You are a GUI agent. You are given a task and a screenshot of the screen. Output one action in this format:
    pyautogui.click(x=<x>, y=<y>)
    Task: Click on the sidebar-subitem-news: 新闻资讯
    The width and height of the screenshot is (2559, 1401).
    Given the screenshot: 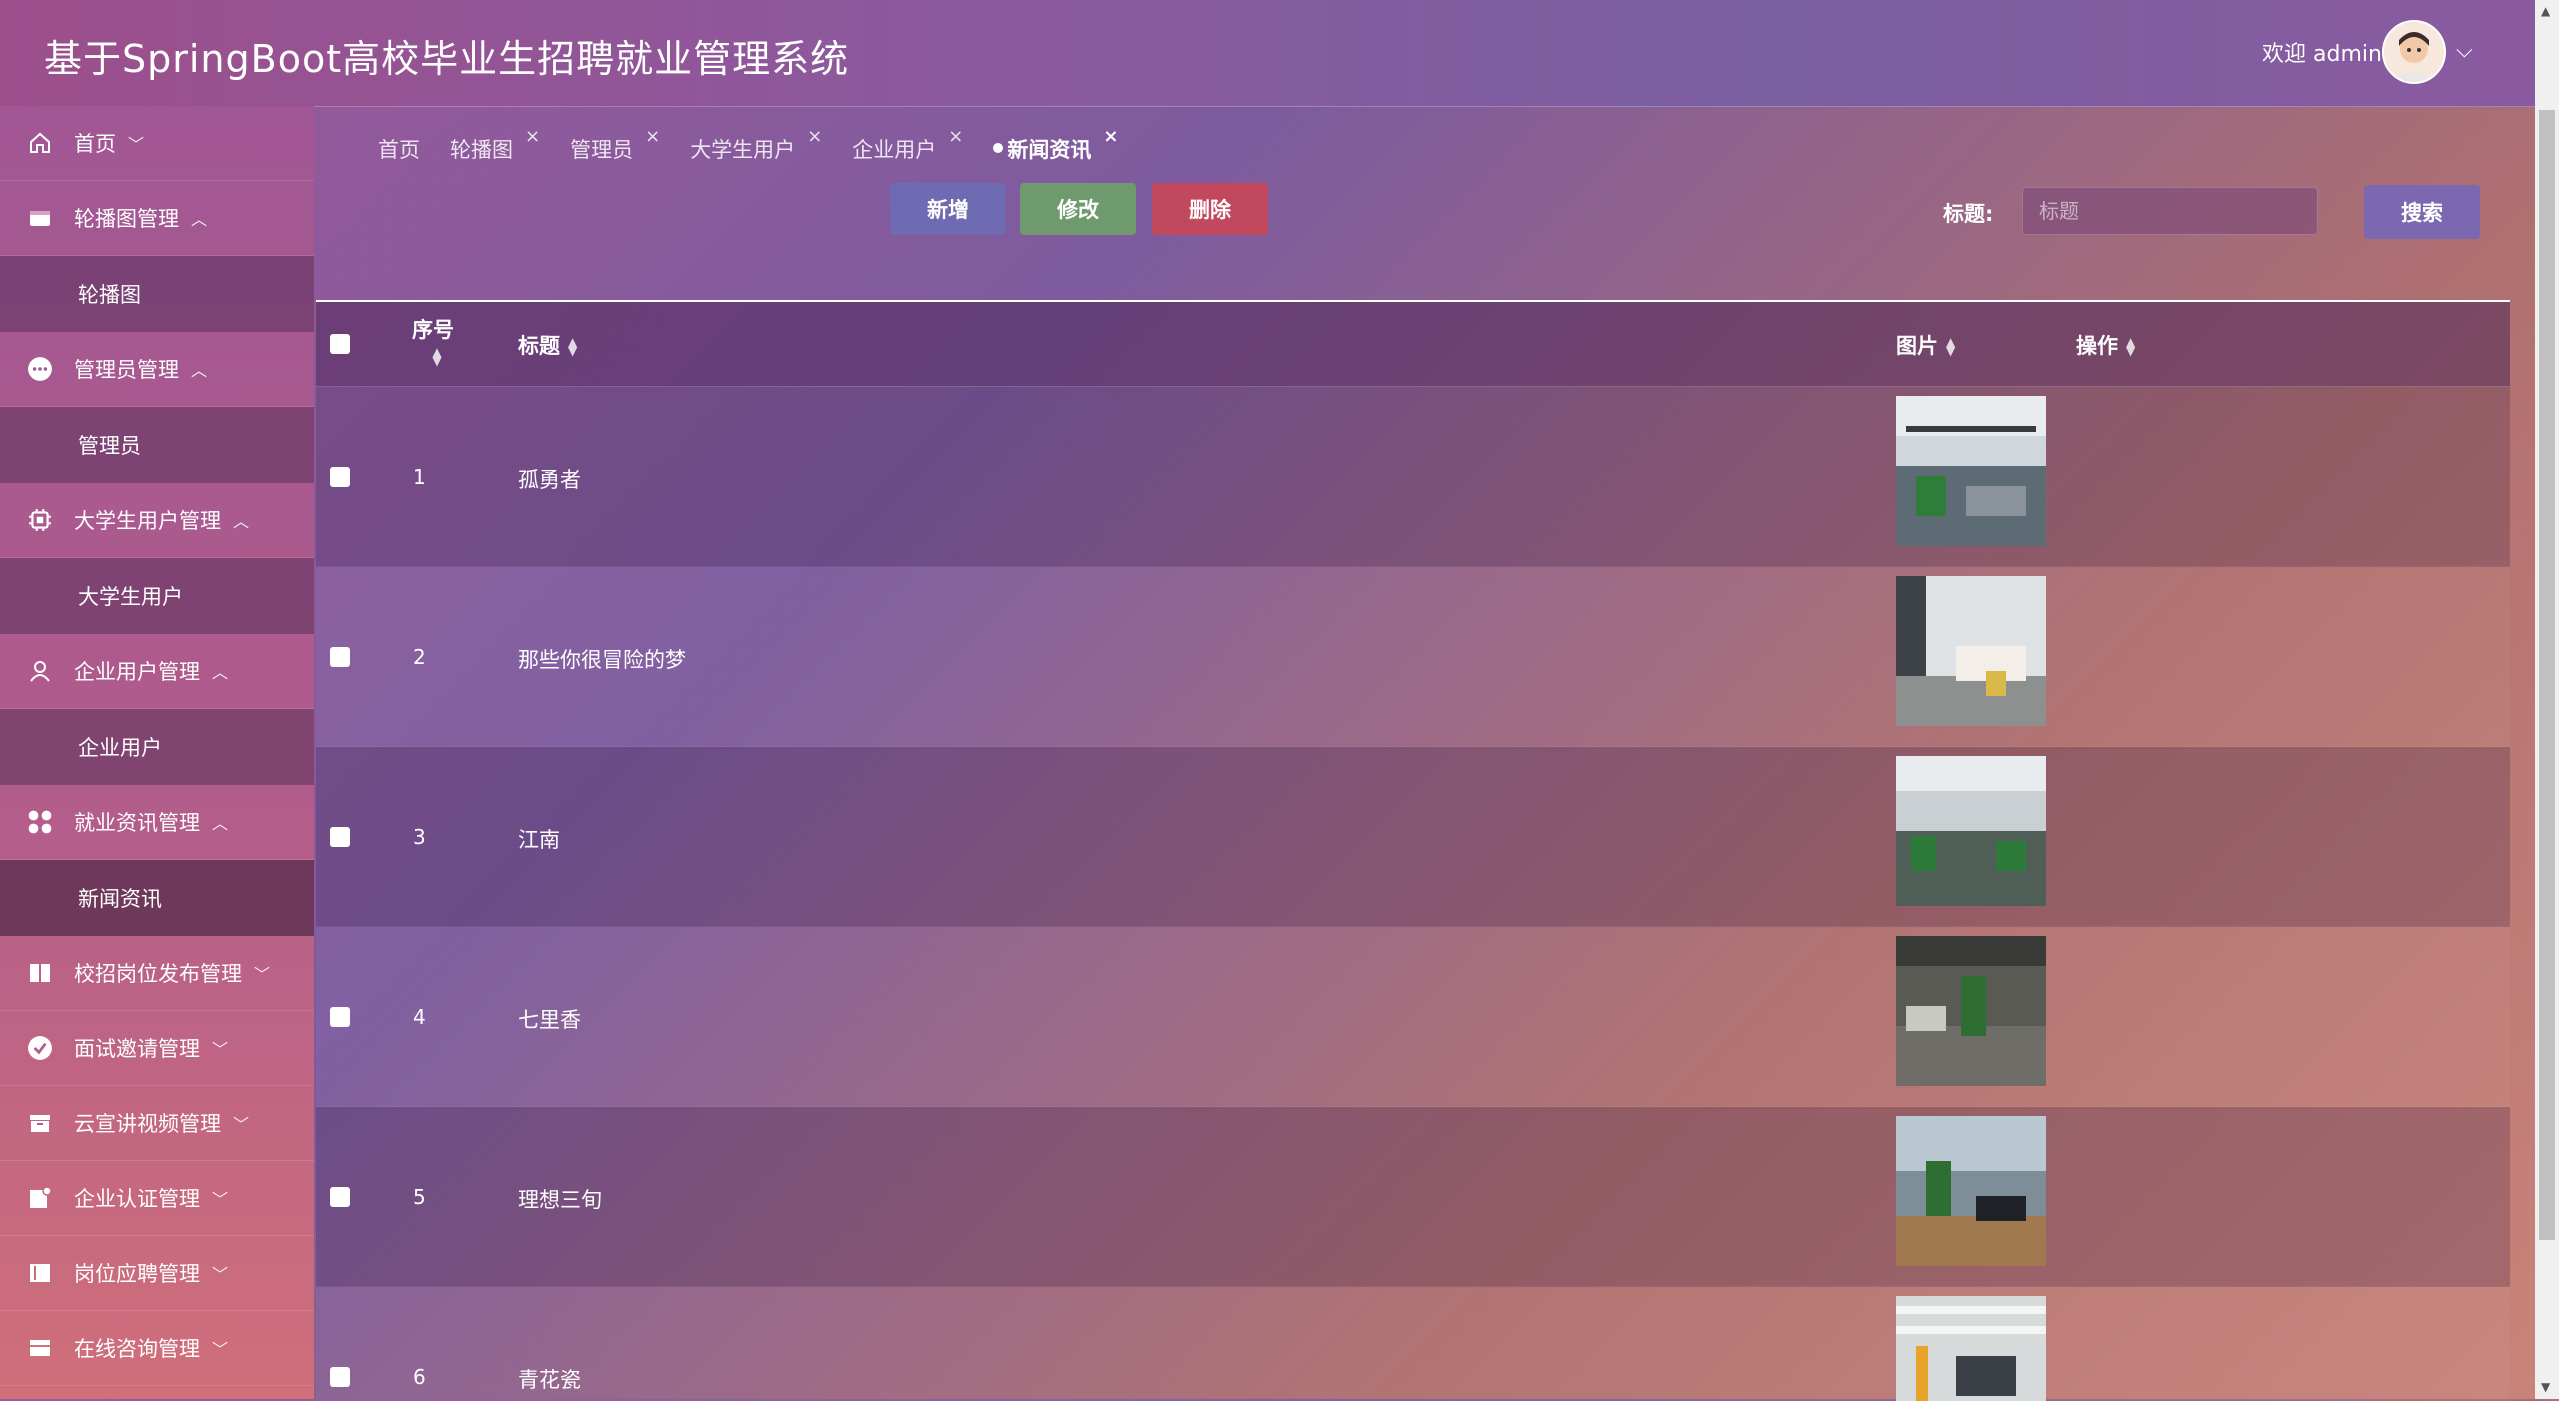 What is the action you would take?
    pyautogui.click(x=157, y=898)
    